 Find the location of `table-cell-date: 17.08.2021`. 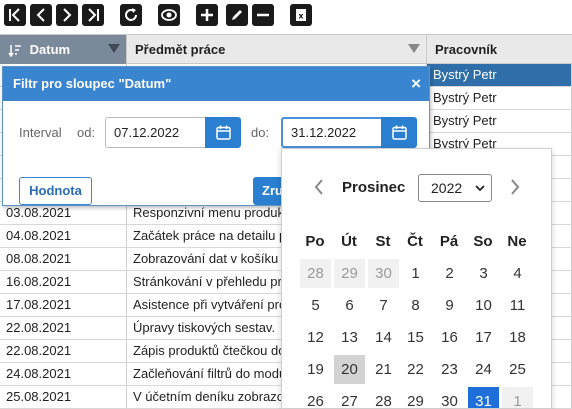

table-cell-date: 17.08.2021 is located at coordinates (63, 305).